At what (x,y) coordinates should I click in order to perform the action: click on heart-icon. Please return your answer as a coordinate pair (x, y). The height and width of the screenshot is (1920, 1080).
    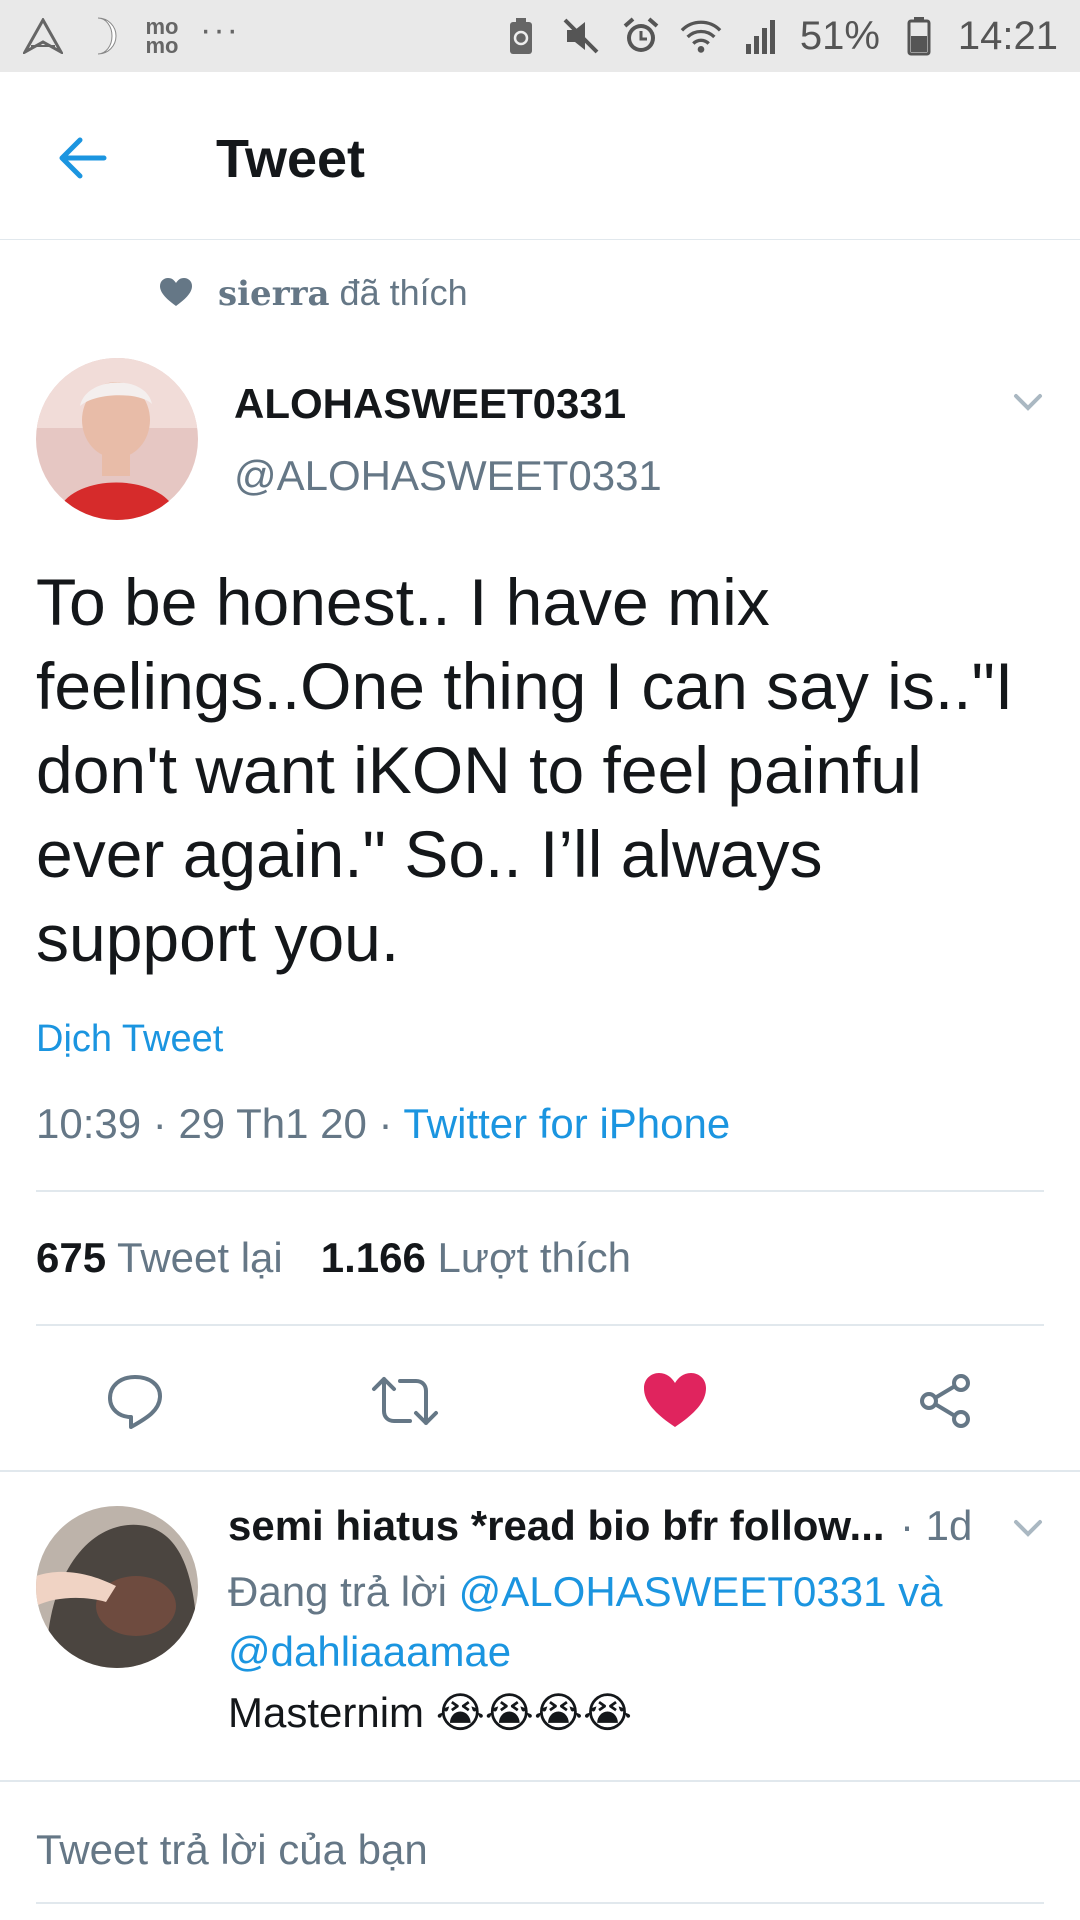
    Looking at the image, I should click on (176, 292).